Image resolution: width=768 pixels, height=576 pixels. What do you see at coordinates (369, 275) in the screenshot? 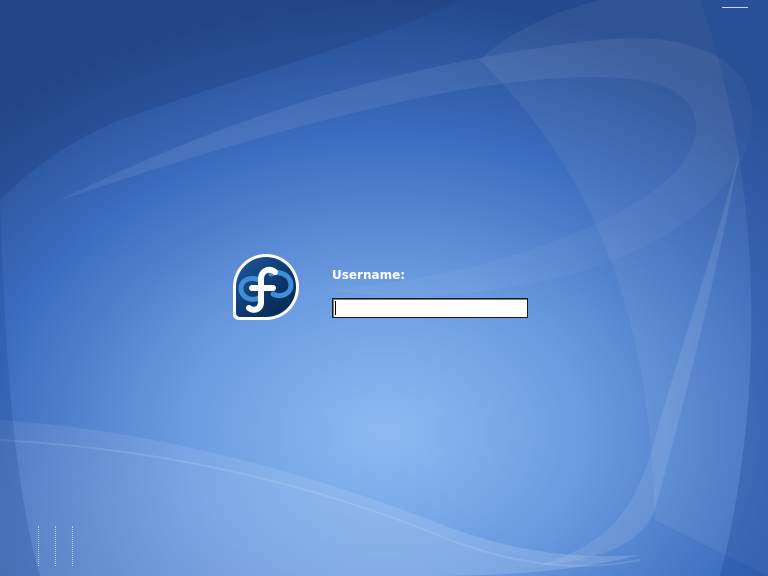
I see `username-label: Username:` at bounding box center [369, 275].